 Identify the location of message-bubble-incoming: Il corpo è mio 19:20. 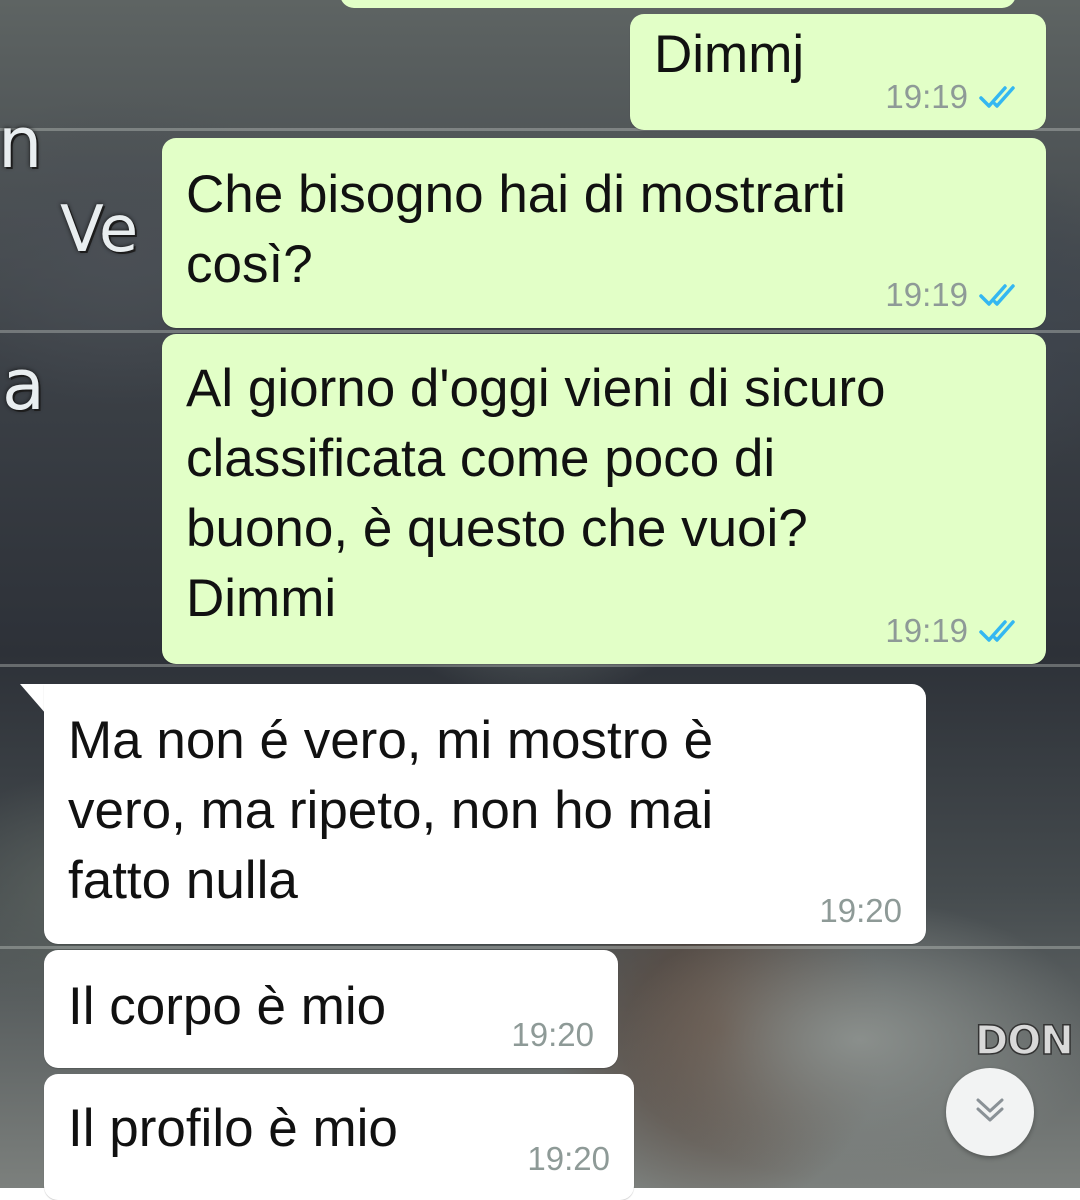
(331, 1009).